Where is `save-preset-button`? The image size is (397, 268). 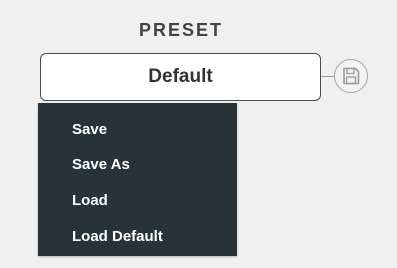 save-preset-button is located at coordinates (351, 76).